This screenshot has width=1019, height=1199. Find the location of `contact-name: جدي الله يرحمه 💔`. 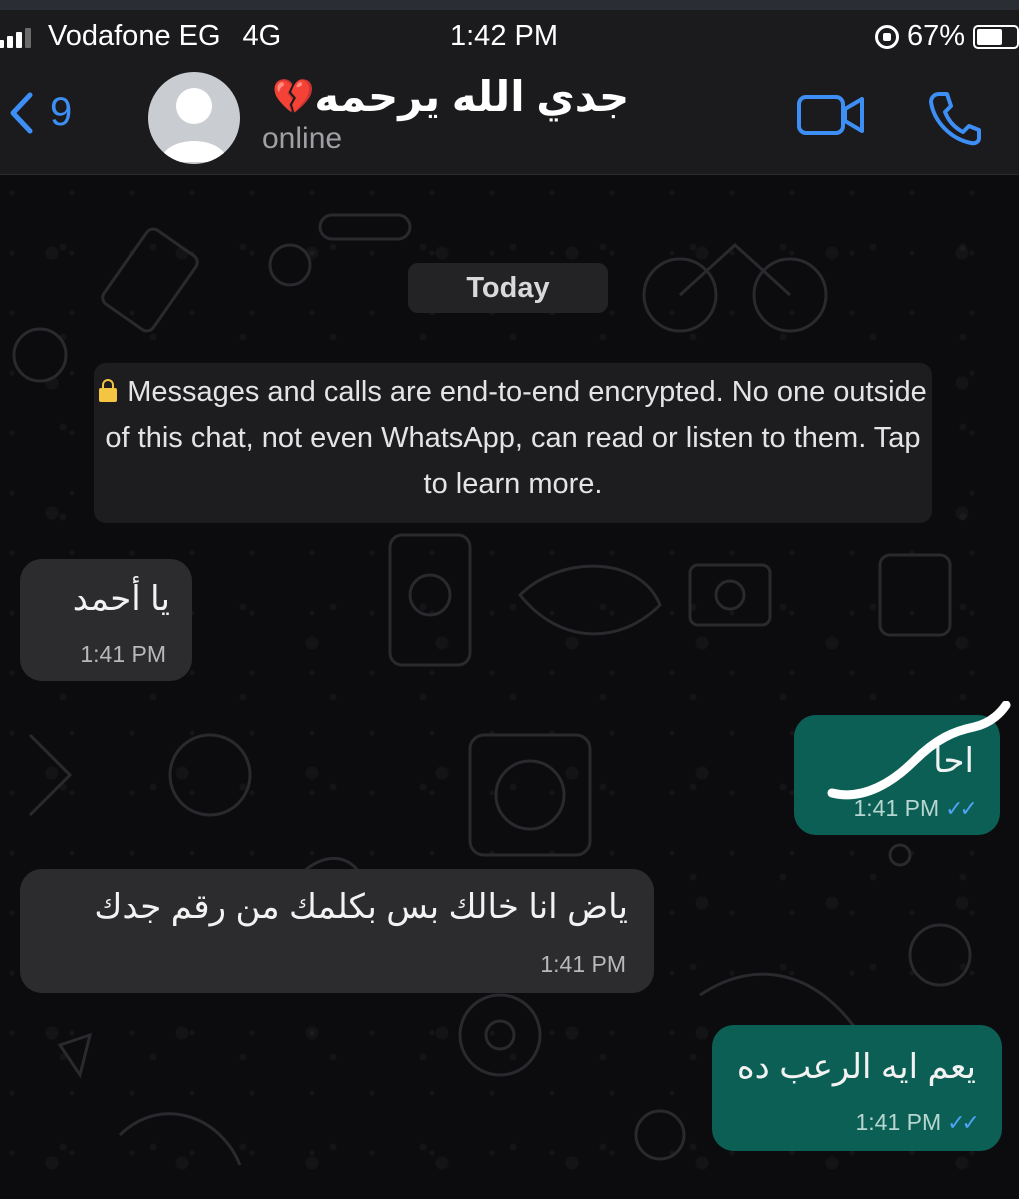

contact-name: جدي الله يرحمه 💔 is located at coordinates (445, 96).